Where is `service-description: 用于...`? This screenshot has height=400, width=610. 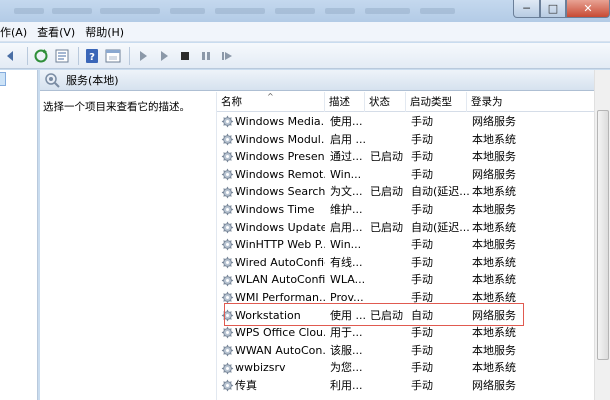 service-description: 用于... is located at coordinates (346, 333).